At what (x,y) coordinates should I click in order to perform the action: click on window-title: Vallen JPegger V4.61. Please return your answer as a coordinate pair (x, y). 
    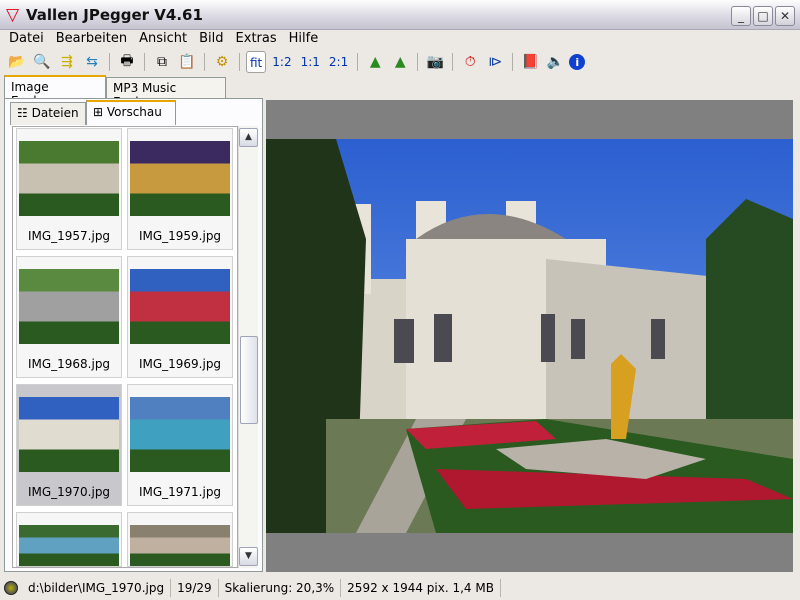
    Looking at the image, I should click on (114, 15).